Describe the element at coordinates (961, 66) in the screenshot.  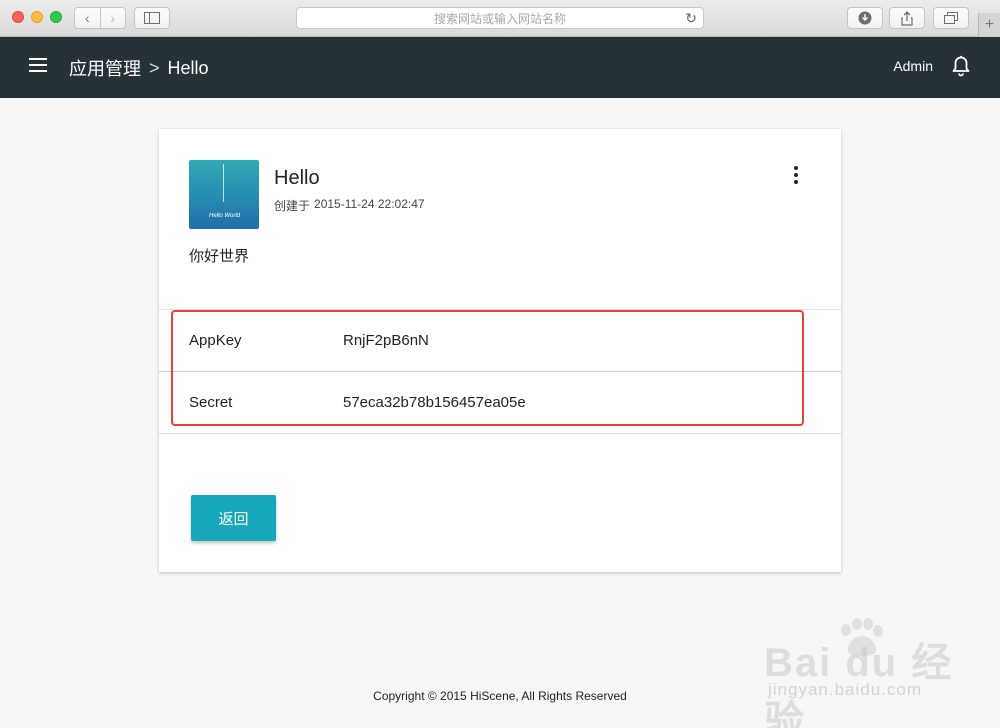
I see `notification-bell-icon` at that location.